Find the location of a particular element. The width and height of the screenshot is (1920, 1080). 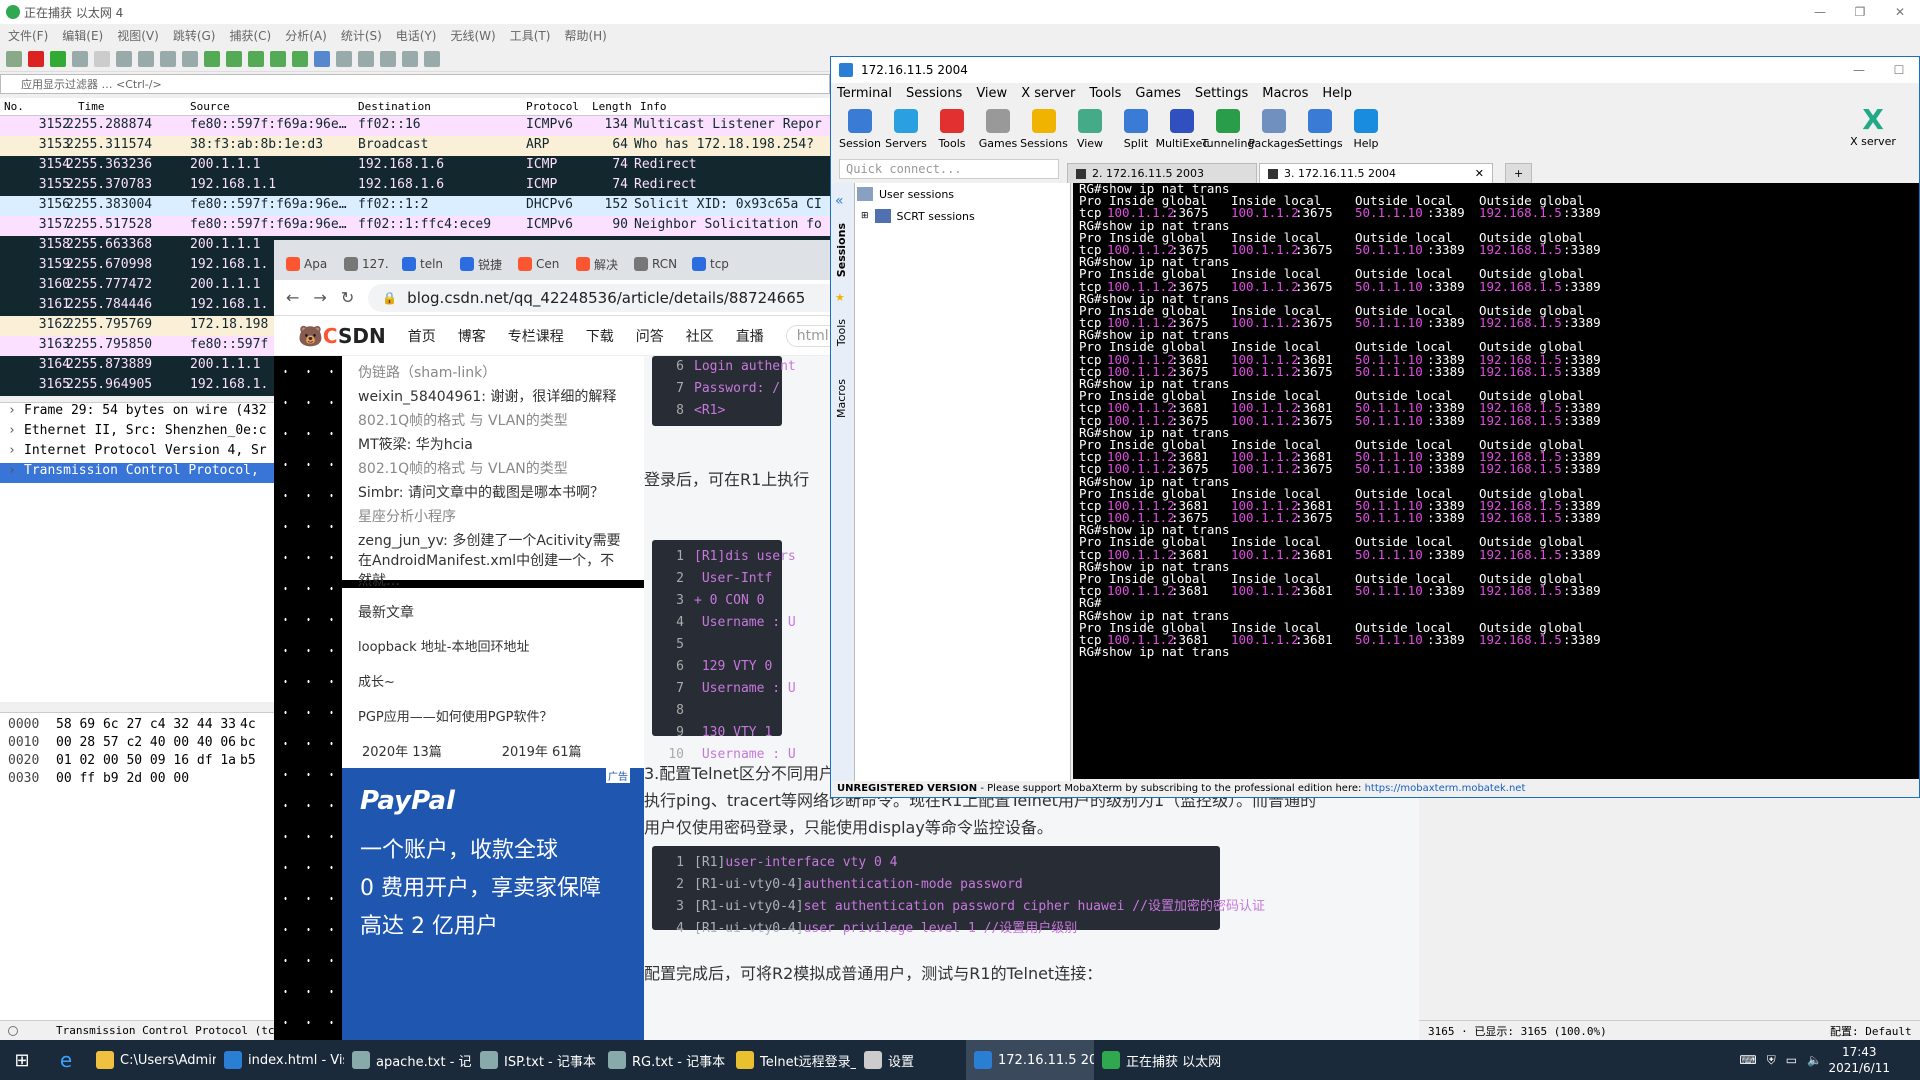

toolbar-button-tunneling: Tunneling is located at coordinates (1228, 131).